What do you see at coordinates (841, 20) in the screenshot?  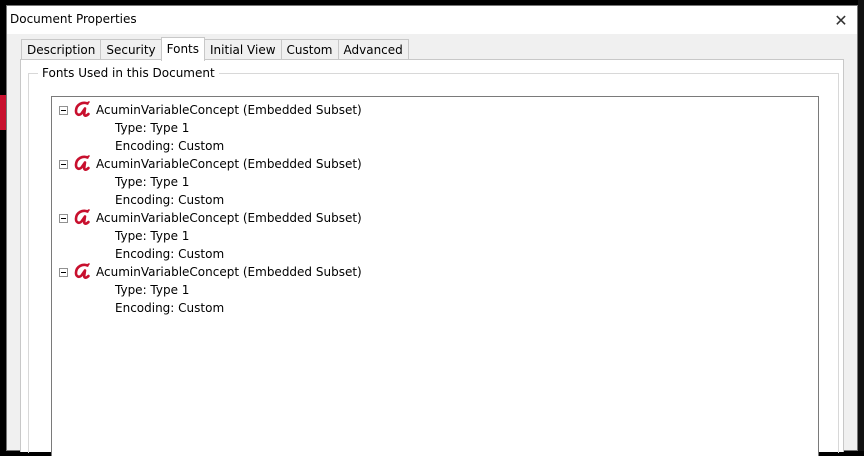 I see `close-icon: ✕` at bounding box center [841, 20].